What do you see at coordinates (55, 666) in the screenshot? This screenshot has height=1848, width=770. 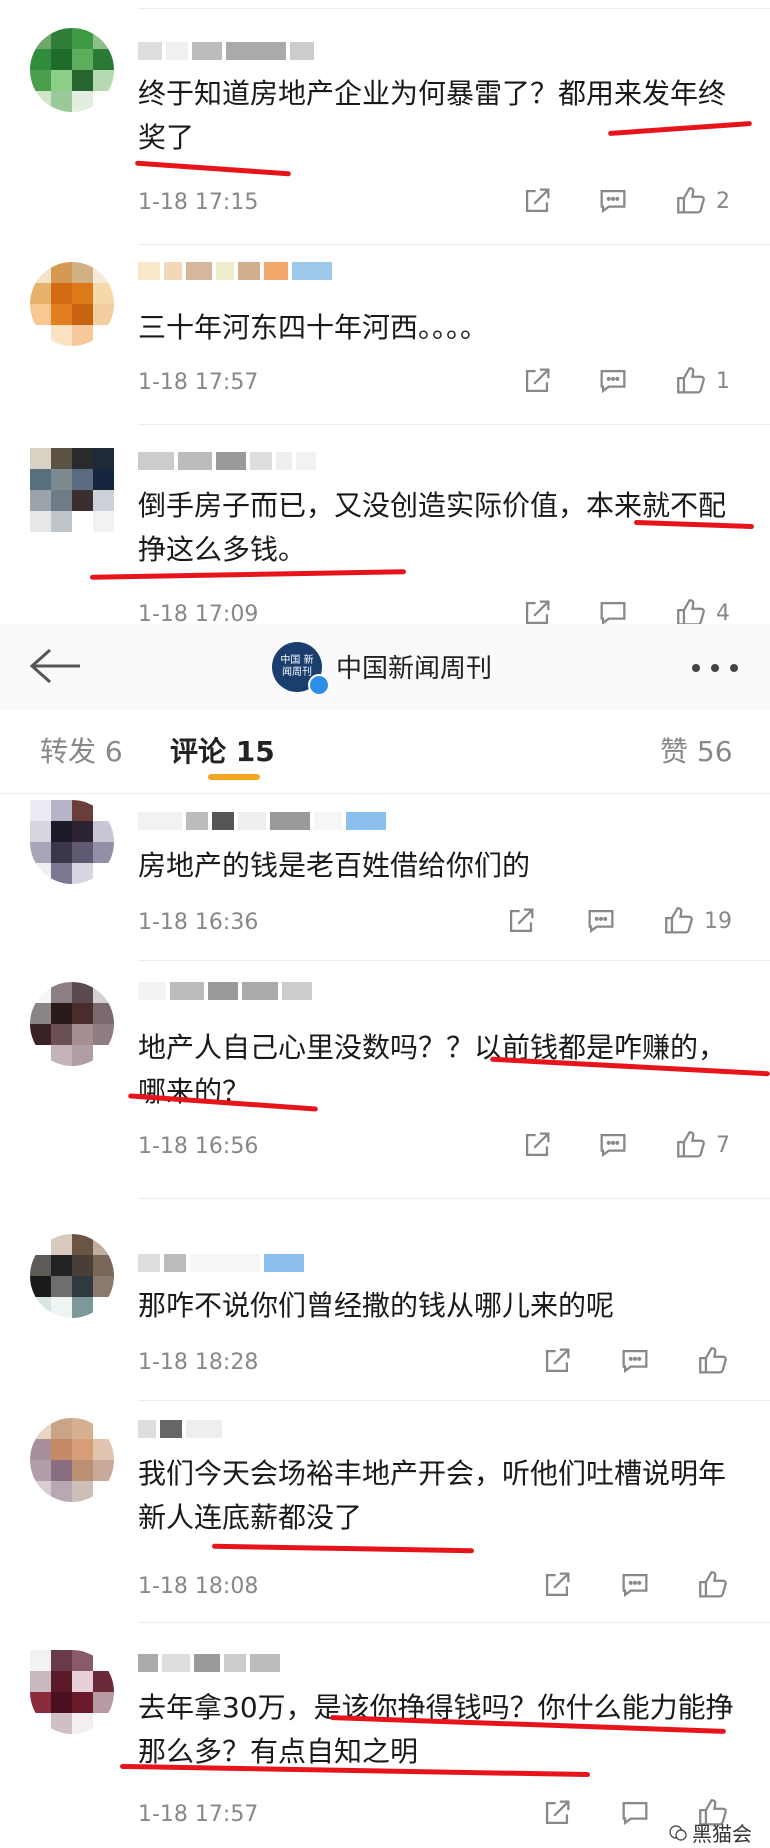 I see `back-arrow-icon` at bounding box center [55, 666].